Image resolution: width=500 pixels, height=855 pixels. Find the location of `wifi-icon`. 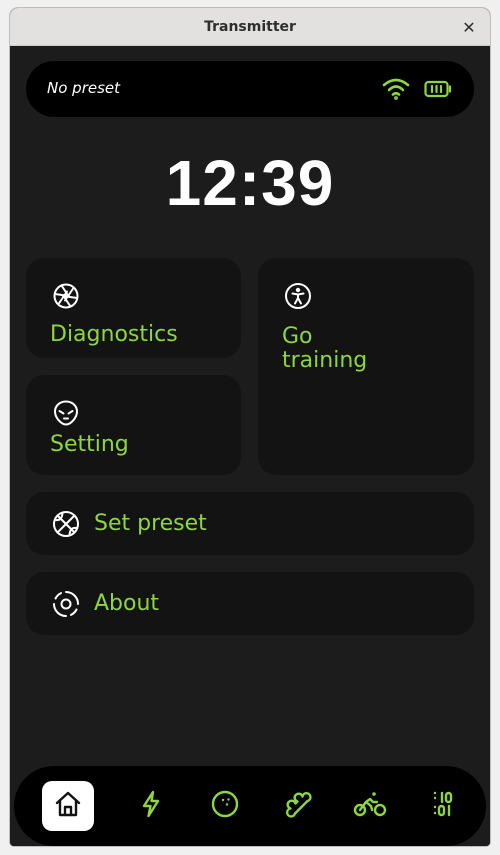

wifi-icon is located at coordinates (396, 90).